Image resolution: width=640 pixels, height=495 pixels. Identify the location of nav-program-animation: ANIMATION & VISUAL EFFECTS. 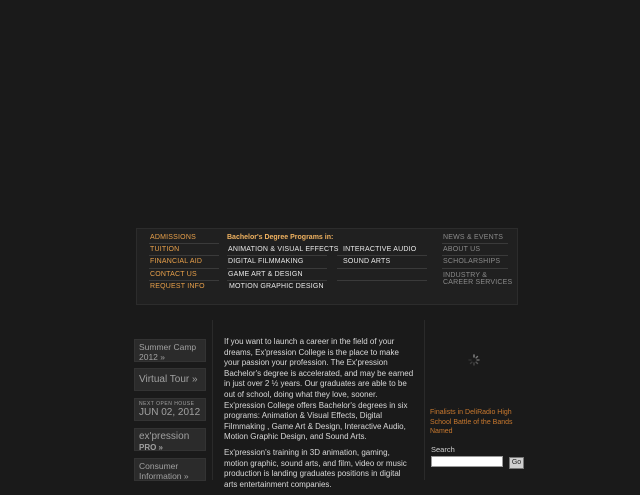
(283, 249).